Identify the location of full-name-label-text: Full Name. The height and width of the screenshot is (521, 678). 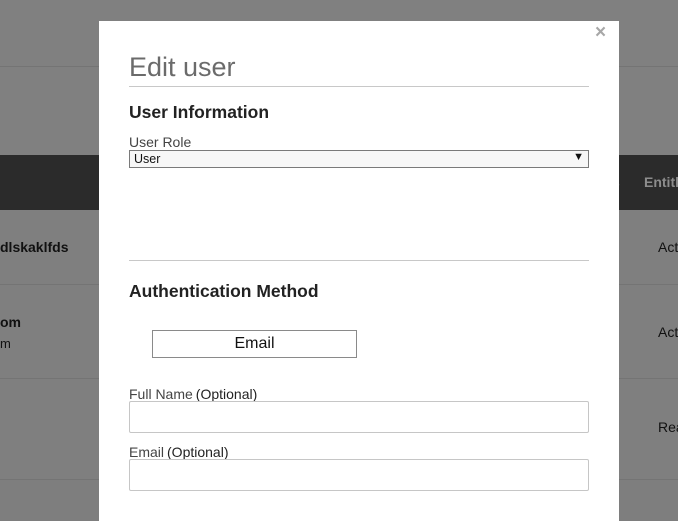
(161, 394).